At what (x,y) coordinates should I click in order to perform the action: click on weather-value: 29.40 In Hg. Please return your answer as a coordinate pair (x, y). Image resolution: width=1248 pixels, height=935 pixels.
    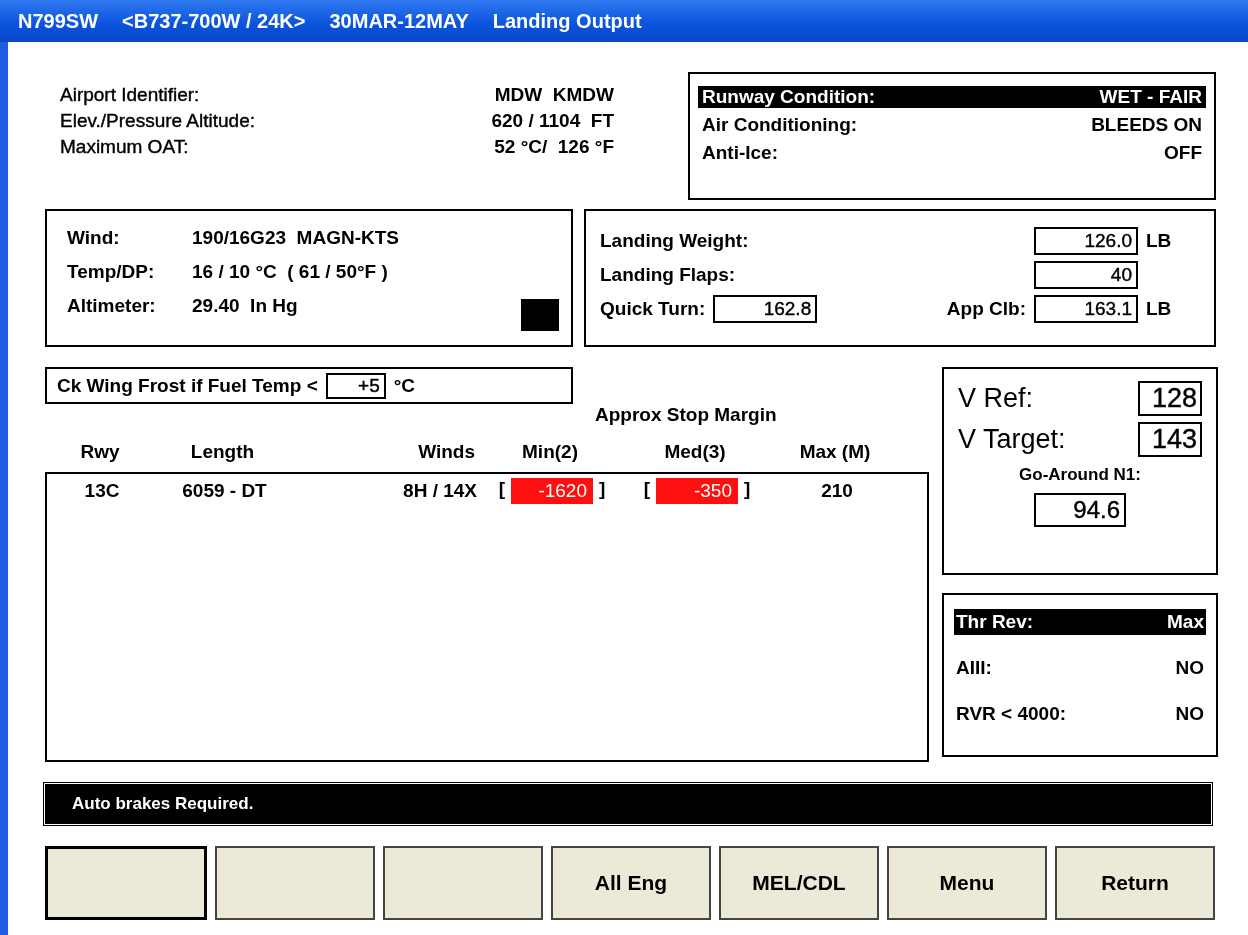
    Looking at the image, I should click on (245, 306).